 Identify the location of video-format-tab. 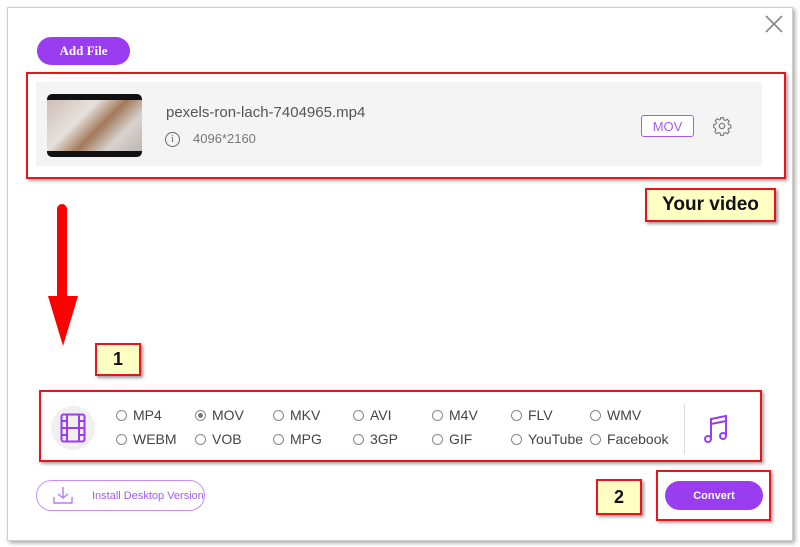
(73, 428).